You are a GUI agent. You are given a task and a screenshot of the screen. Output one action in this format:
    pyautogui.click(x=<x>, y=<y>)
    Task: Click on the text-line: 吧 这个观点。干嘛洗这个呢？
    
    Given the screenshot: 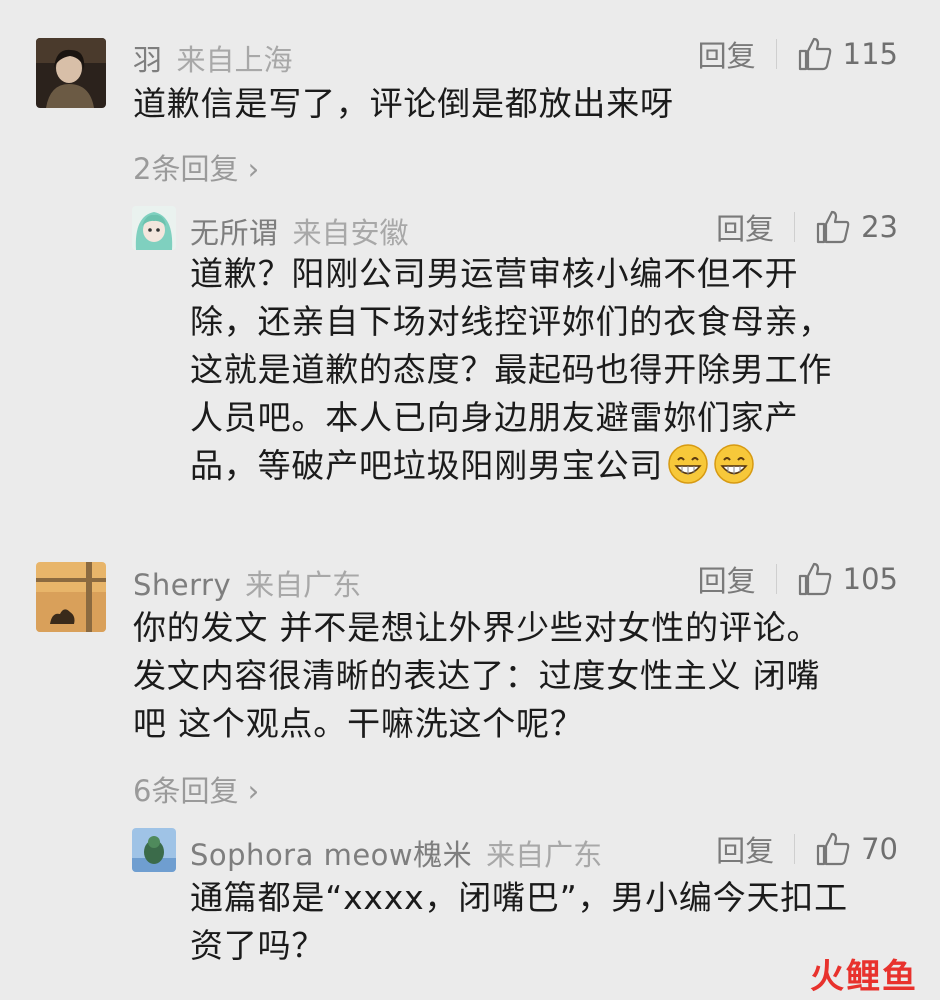 What is the action you would take?
    pyautogui.click(x=358, y=723)
    